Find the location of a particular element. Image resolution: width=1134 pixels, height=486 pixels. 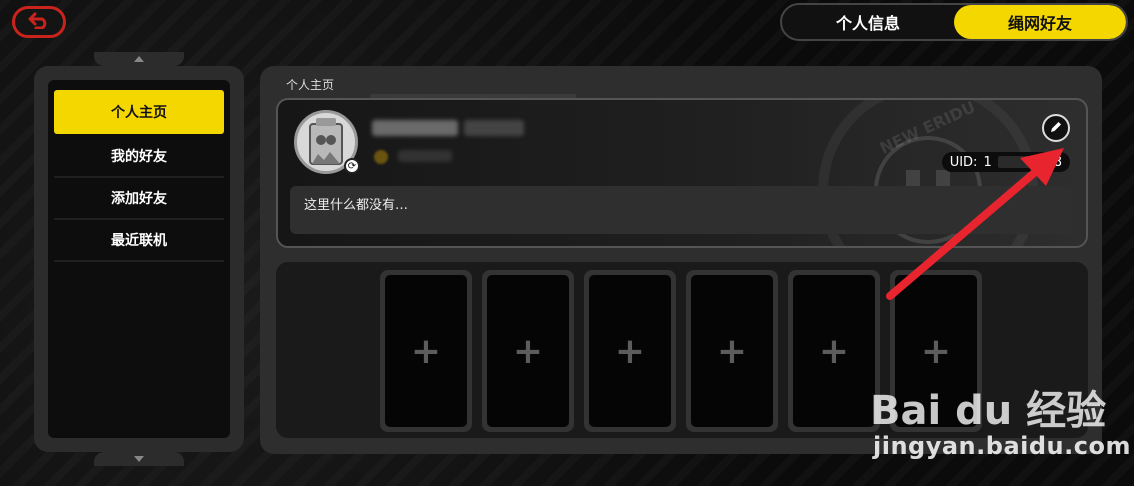

pencil-icon is located at coordinates (1056, 128).